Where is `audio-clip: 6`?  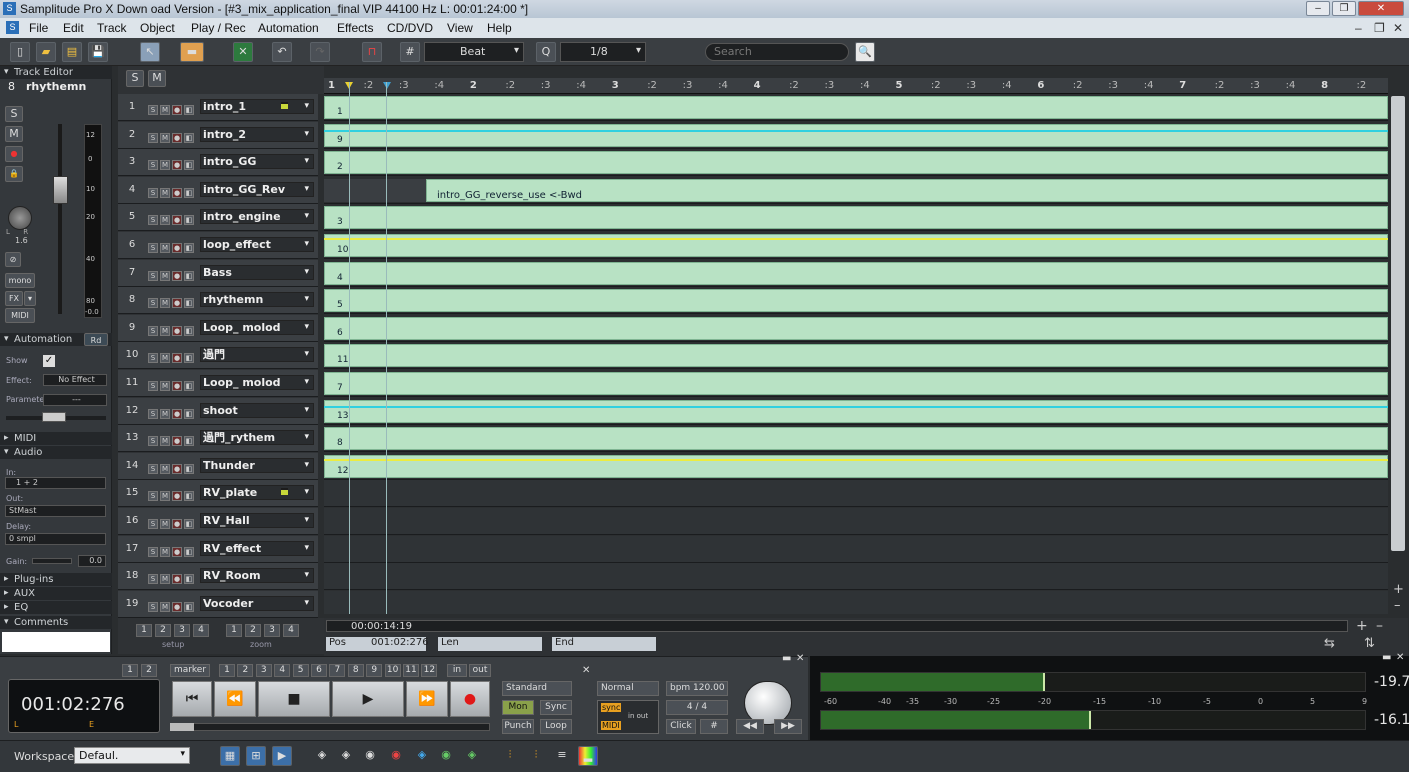
audio-clip: 6 is located at coordinates (856, 328).